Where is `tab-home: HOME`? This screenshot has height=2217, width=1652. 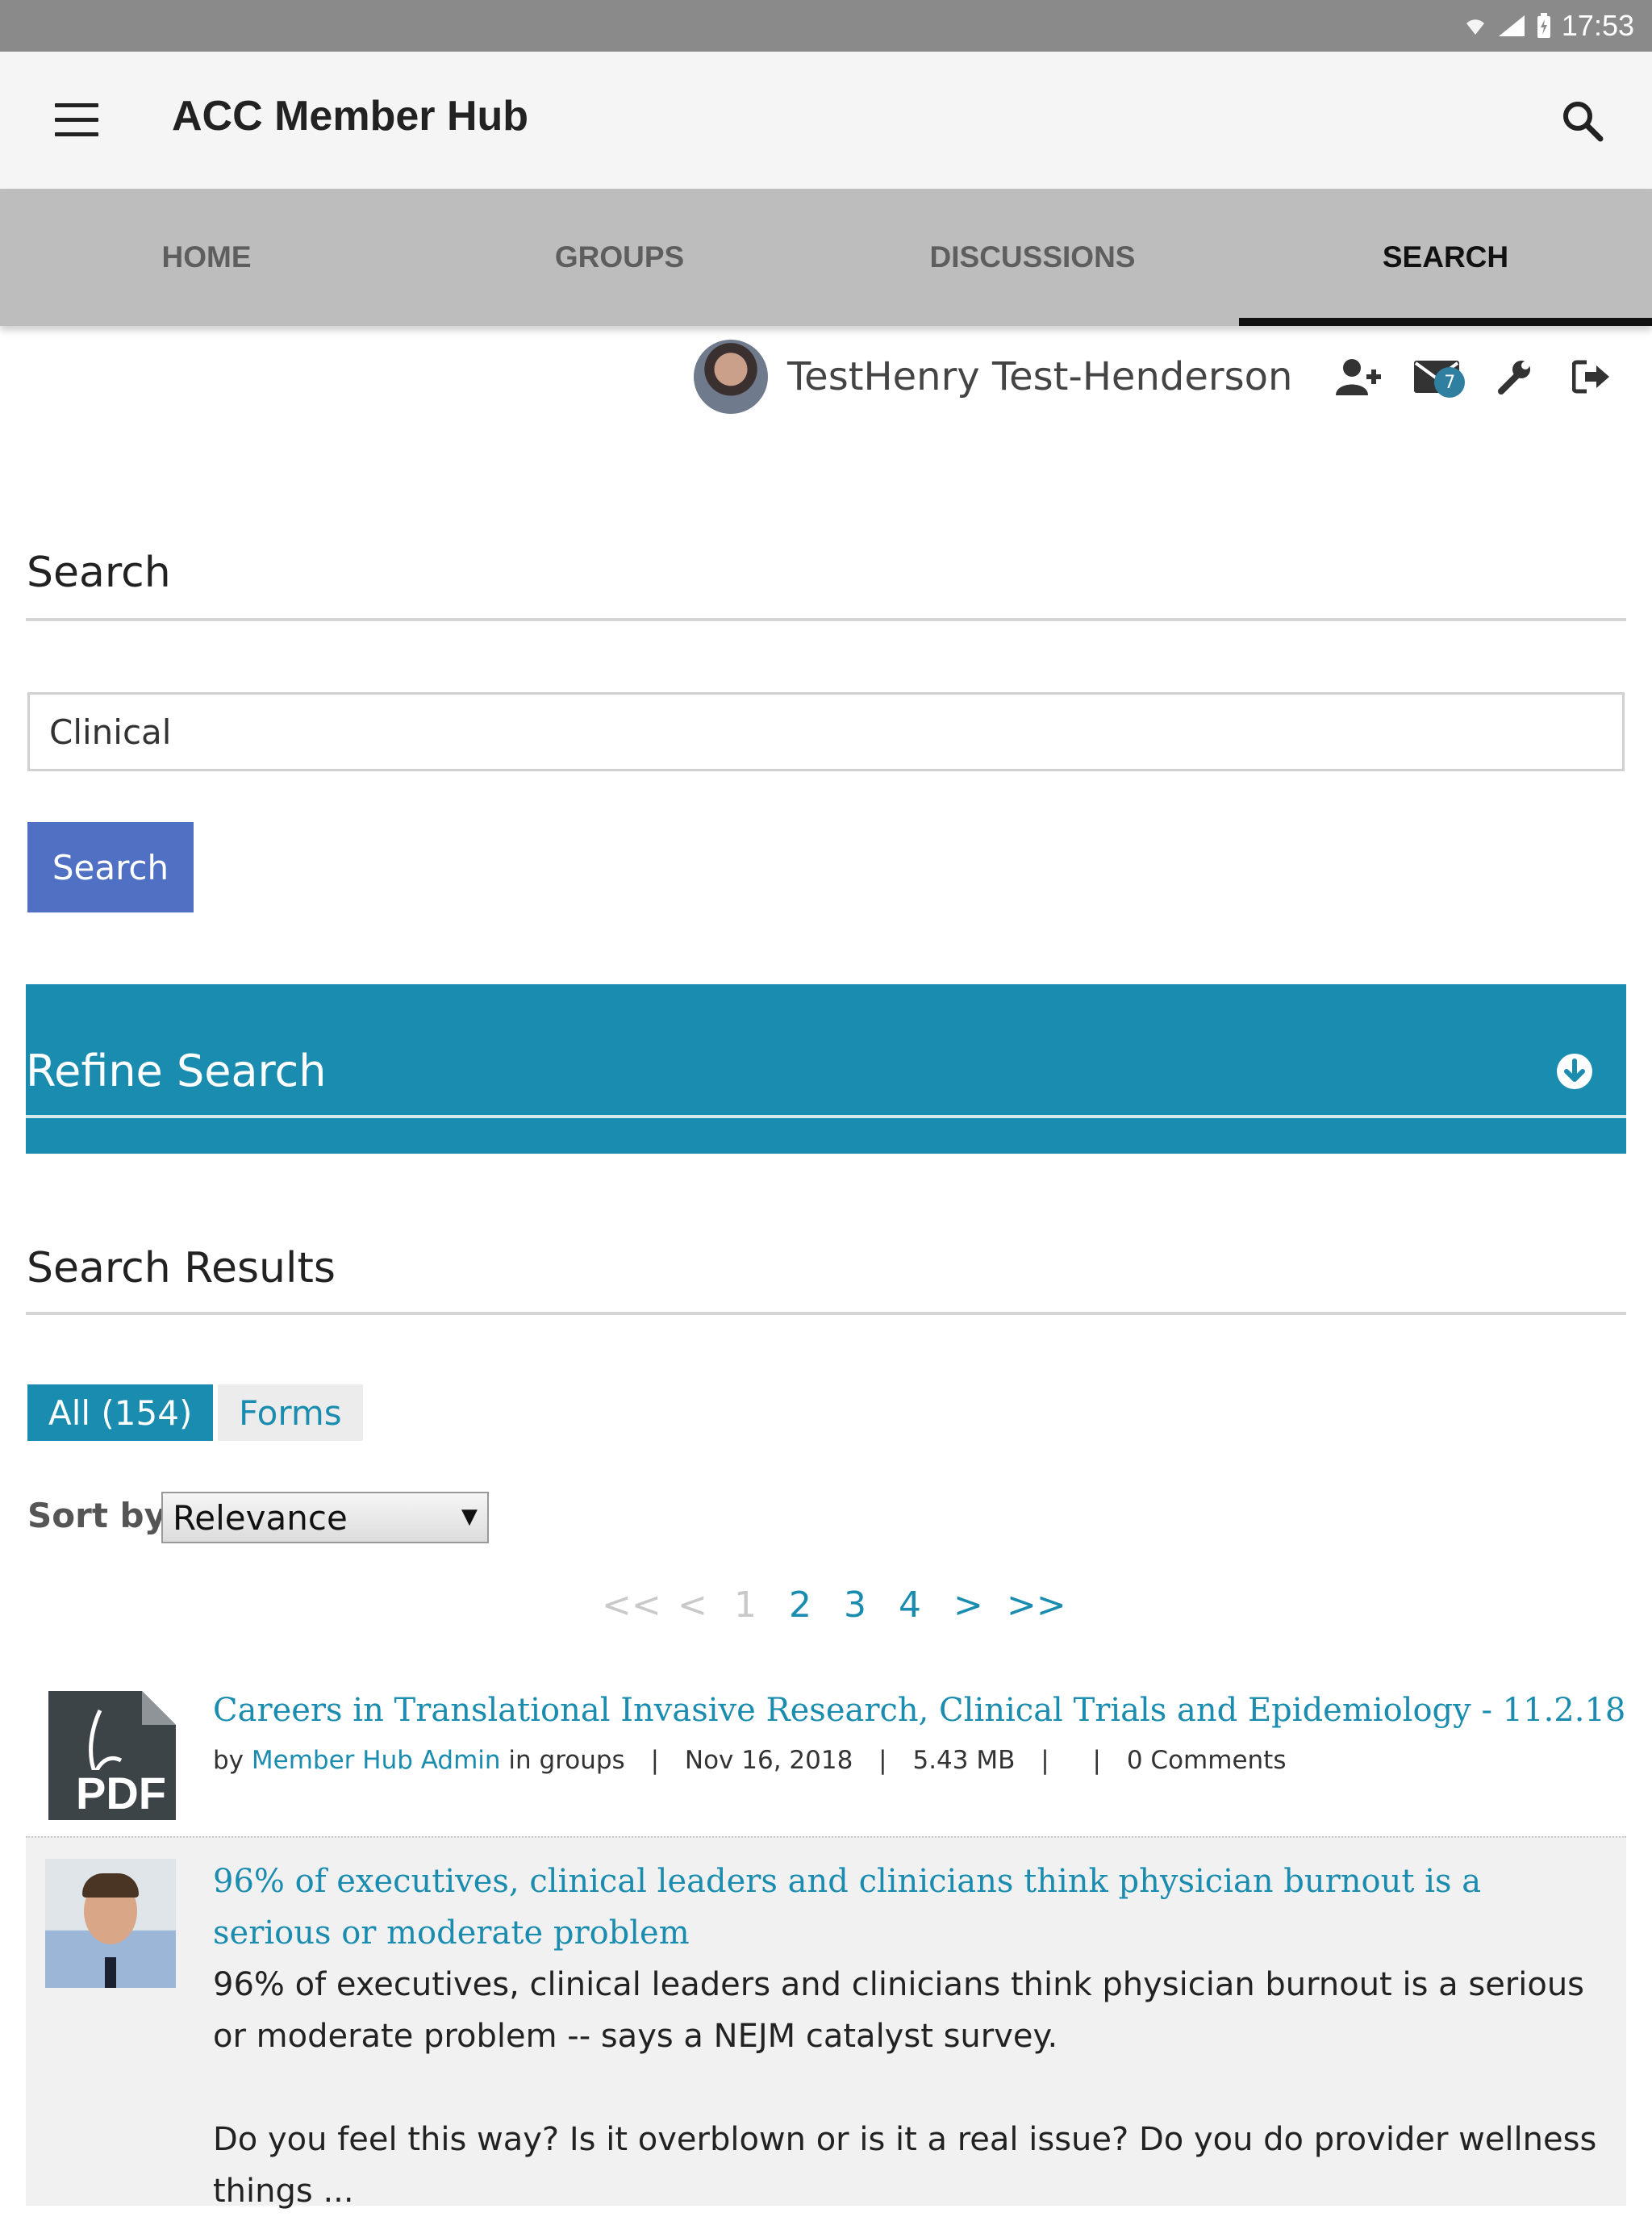 tab-home: HOME is located at coordinates (206, 258).